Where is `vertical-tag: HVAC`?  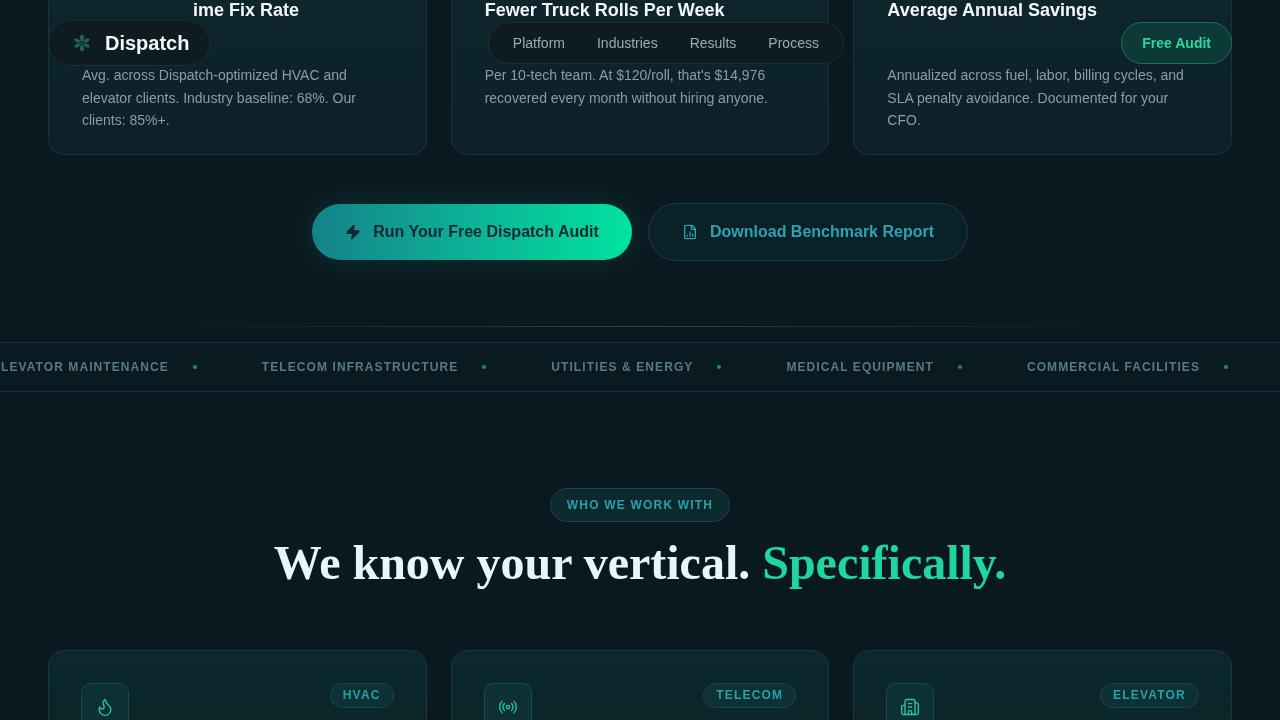
vertical-tag: HVAC is located at coordinates (361, 695).